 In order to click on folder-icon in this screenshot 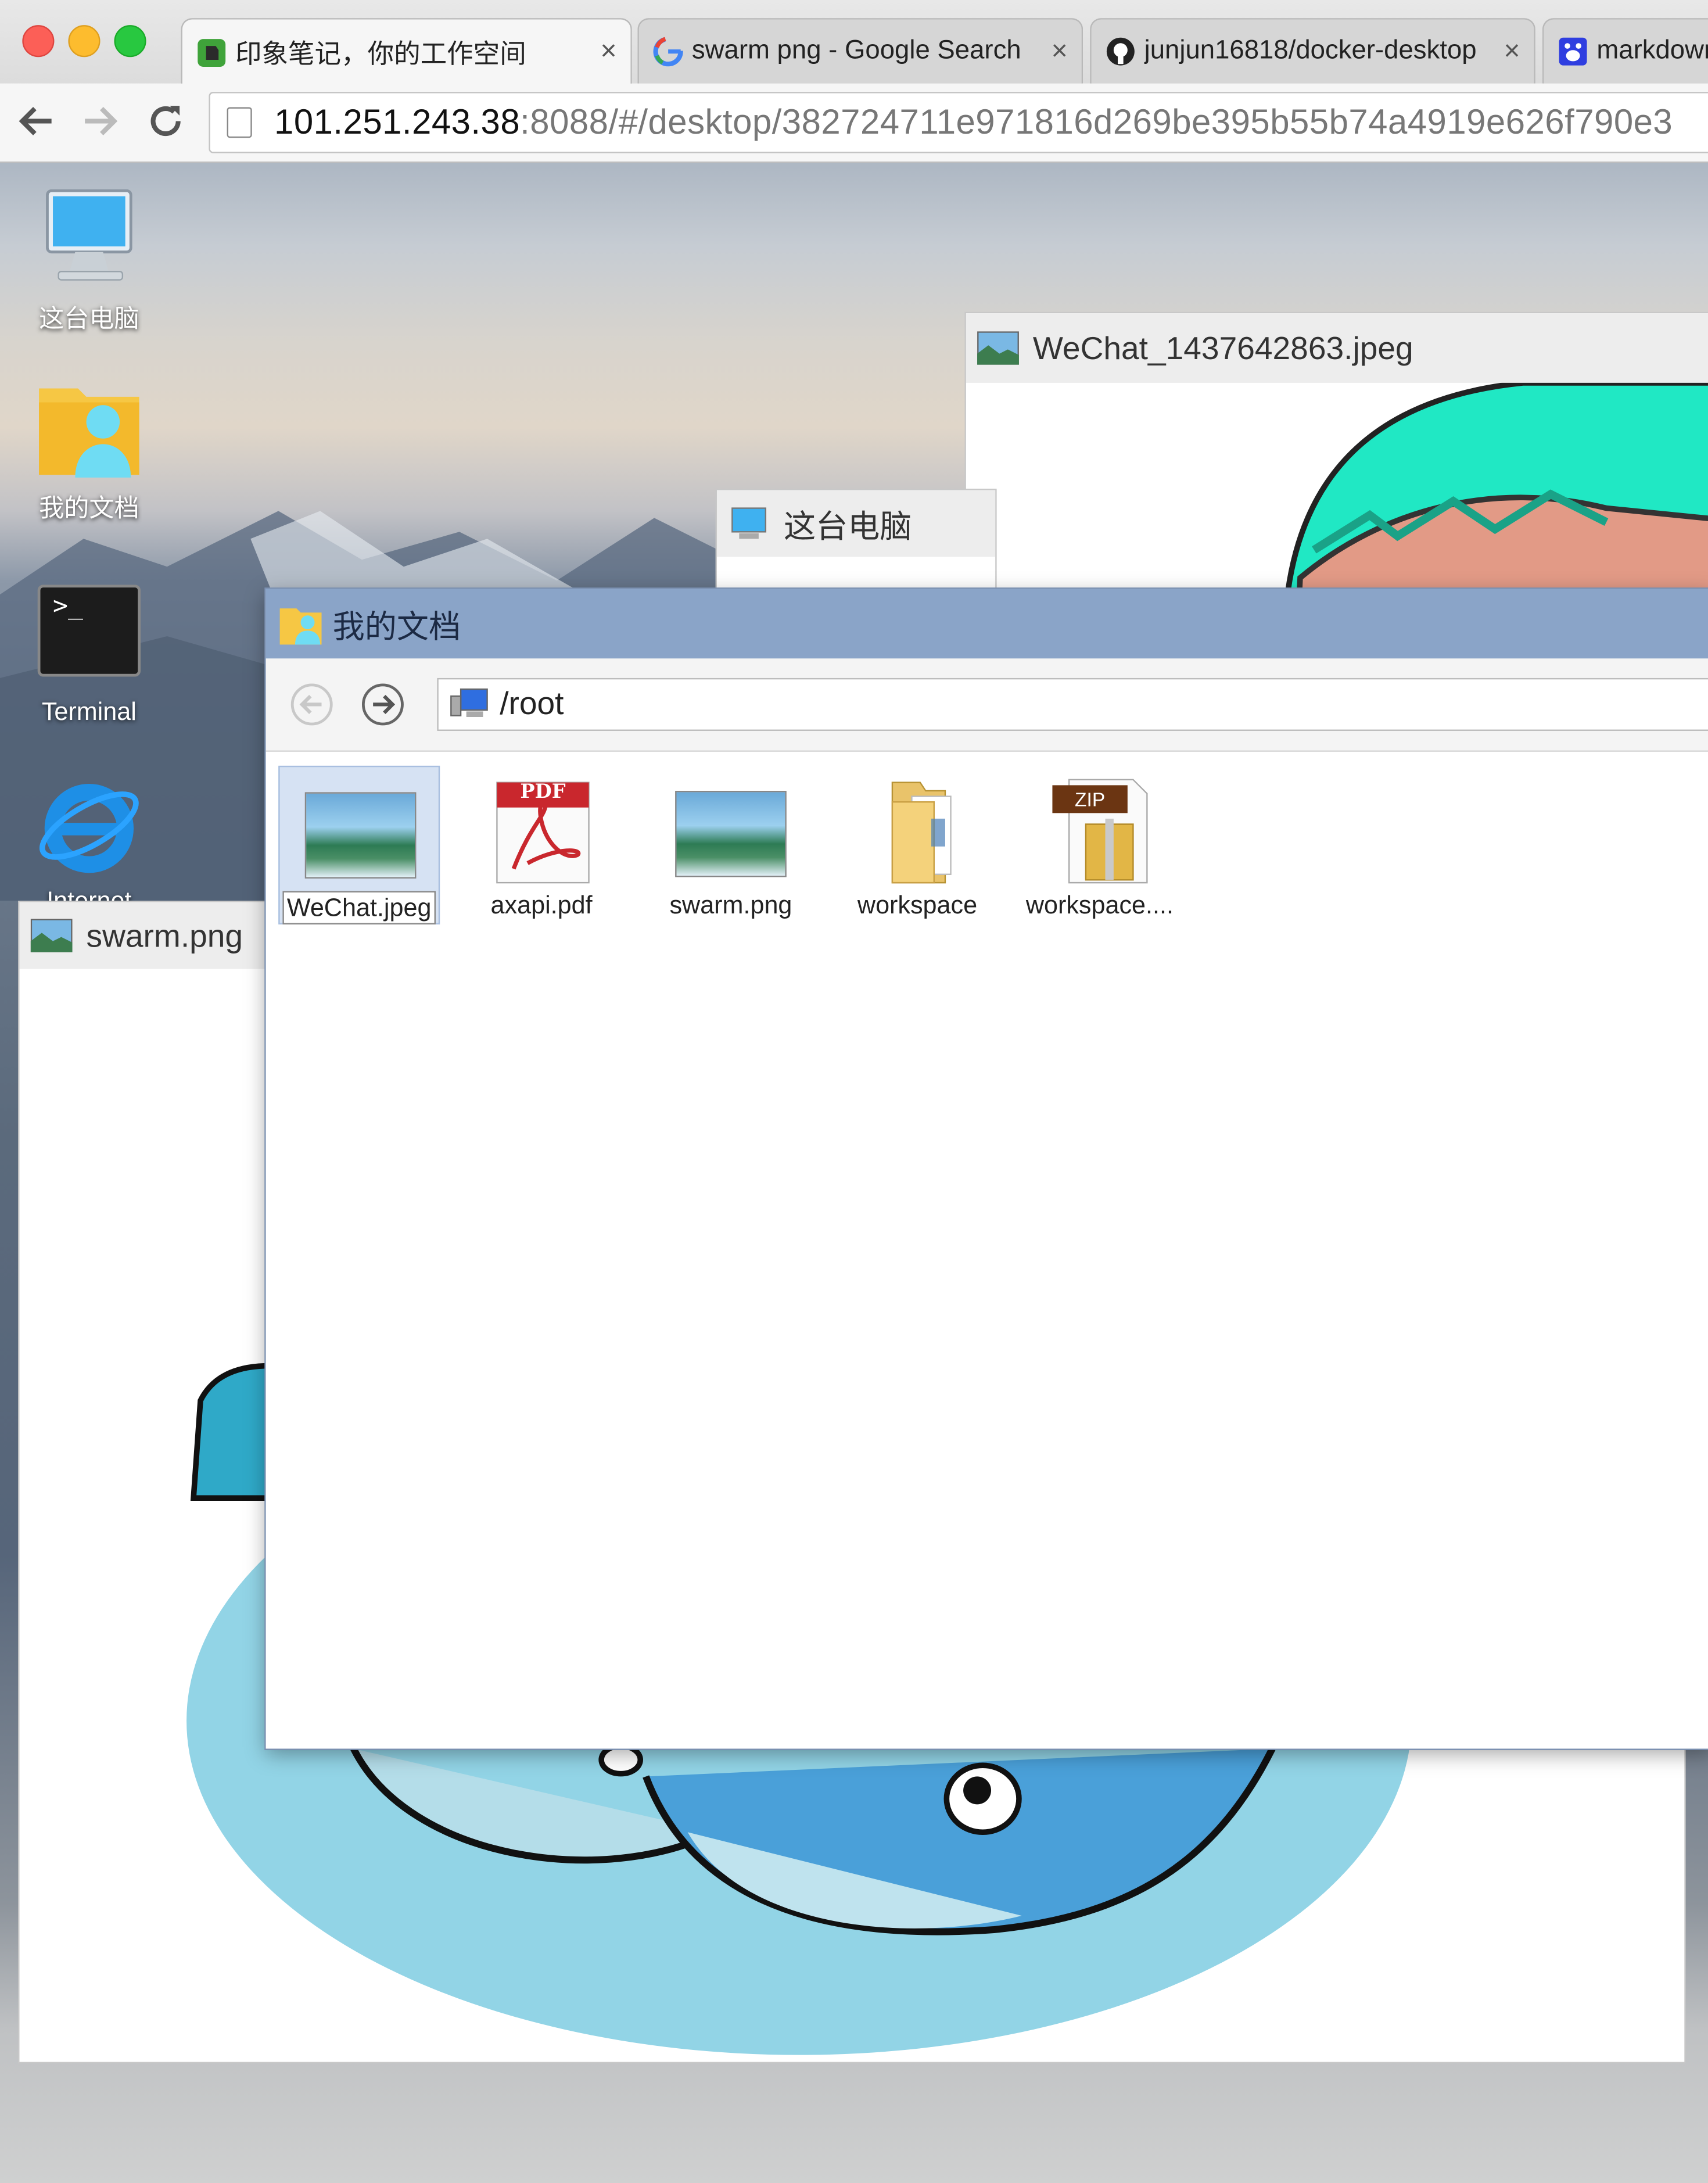, I will do `click(921, 833)`.